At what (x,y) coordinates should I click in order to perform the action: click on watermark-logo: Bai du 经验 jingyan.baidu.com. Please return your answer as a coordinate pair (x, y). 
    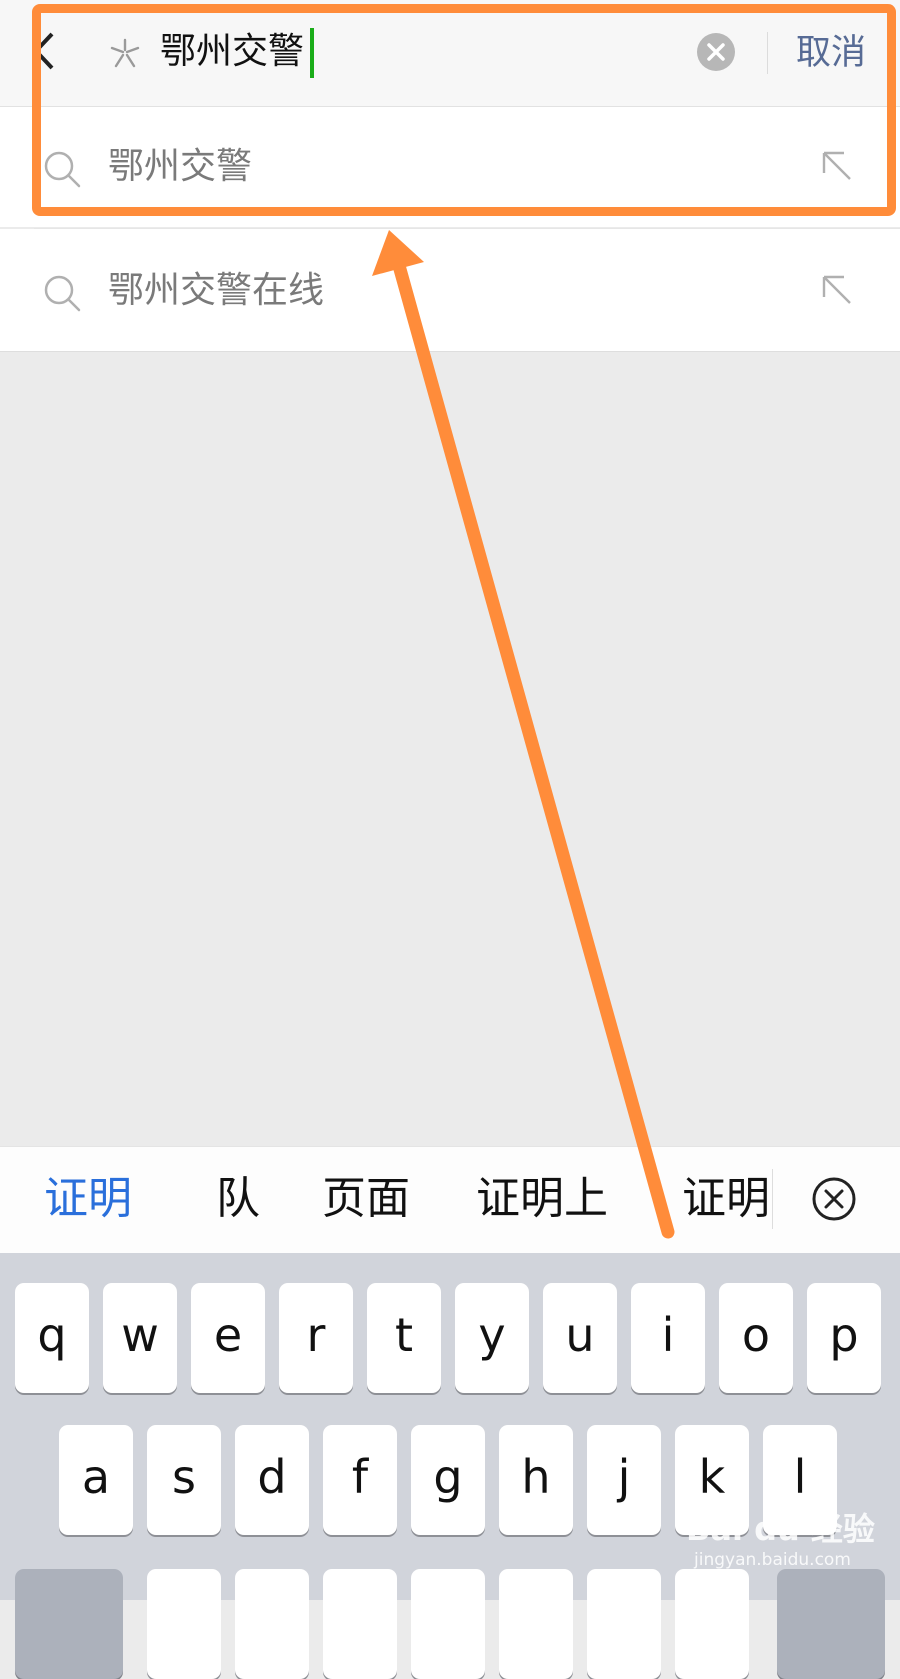
    Looking at the image, I should click on (786, 1544).